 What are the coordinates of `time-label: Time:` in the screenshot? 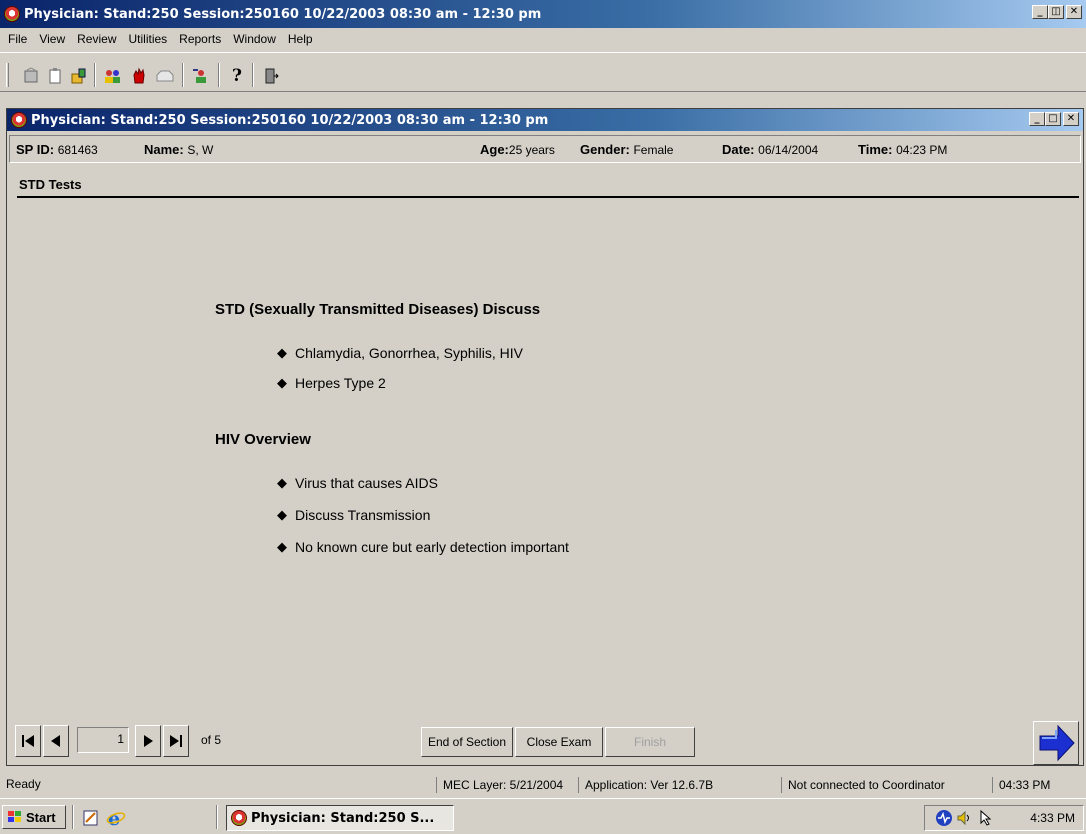 It's located at (875, 149).